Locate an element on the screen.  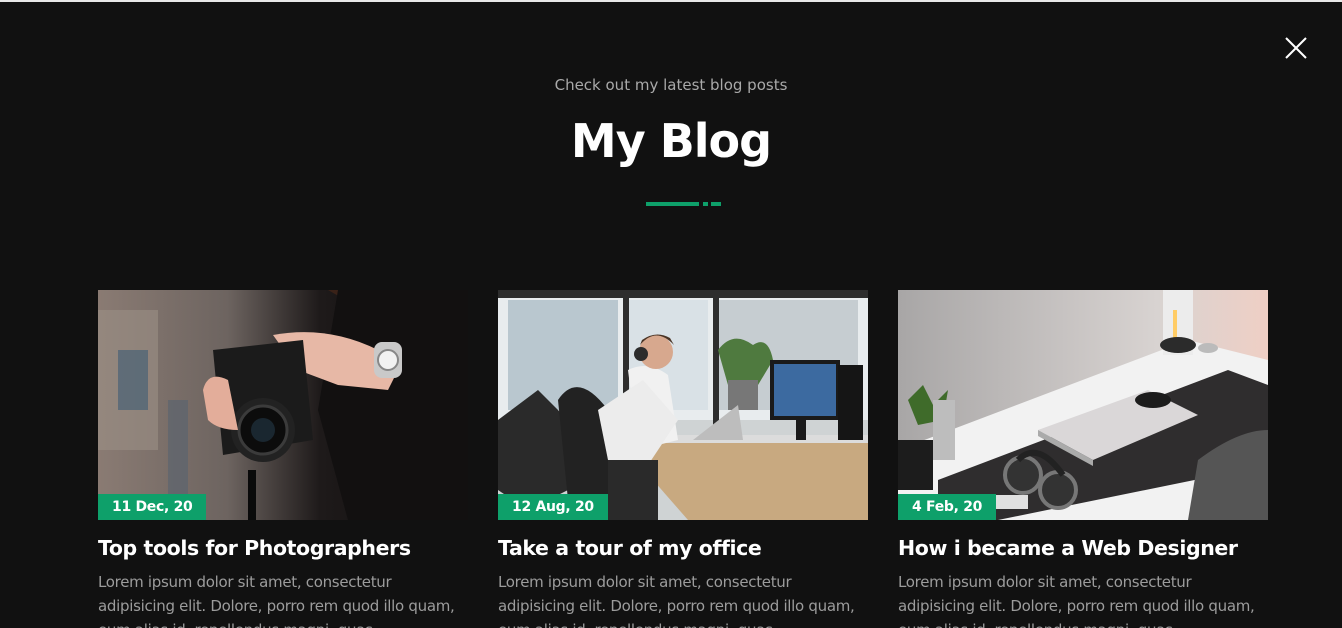
divider-dash is located at coordinates (716, 204).